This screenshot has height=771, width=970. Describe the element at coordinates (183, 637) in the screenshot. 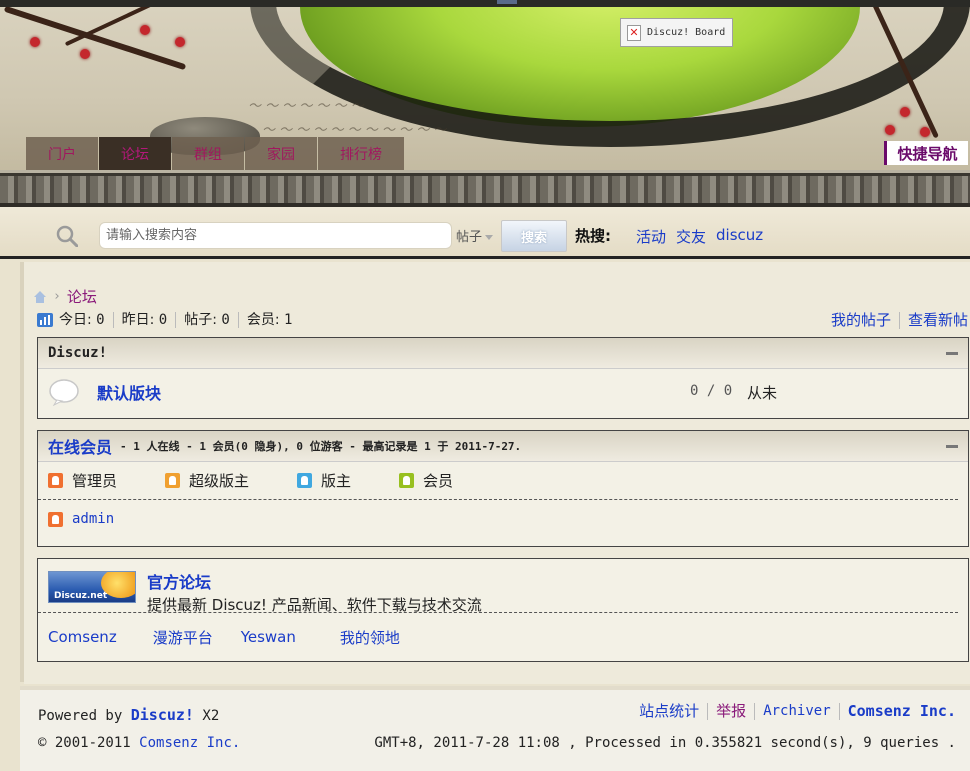

I see `friend-link-manyou: 漫游平台` at that location.